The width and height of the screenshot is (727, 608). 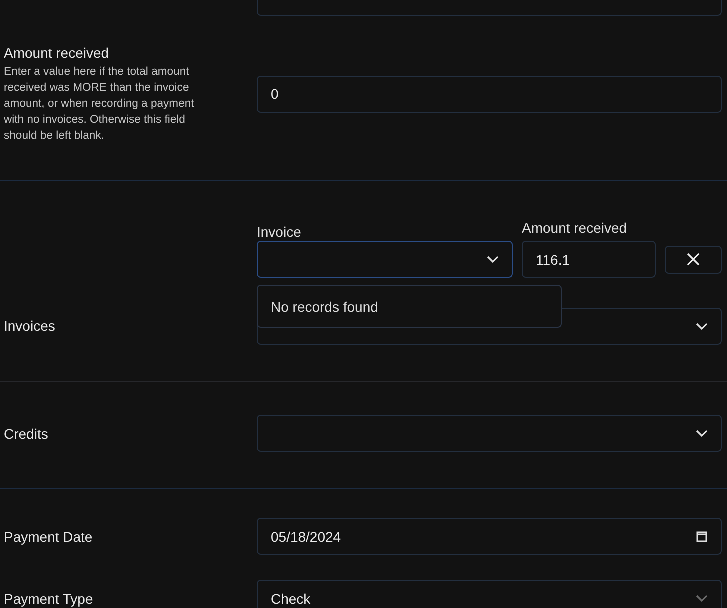 I want to click on help-text: Enter a value here if the total amount received was MORE than the invoice amount, or when recording a payment with no invoices. Otherwise this field should be left blank., so click(x=100, y=104).